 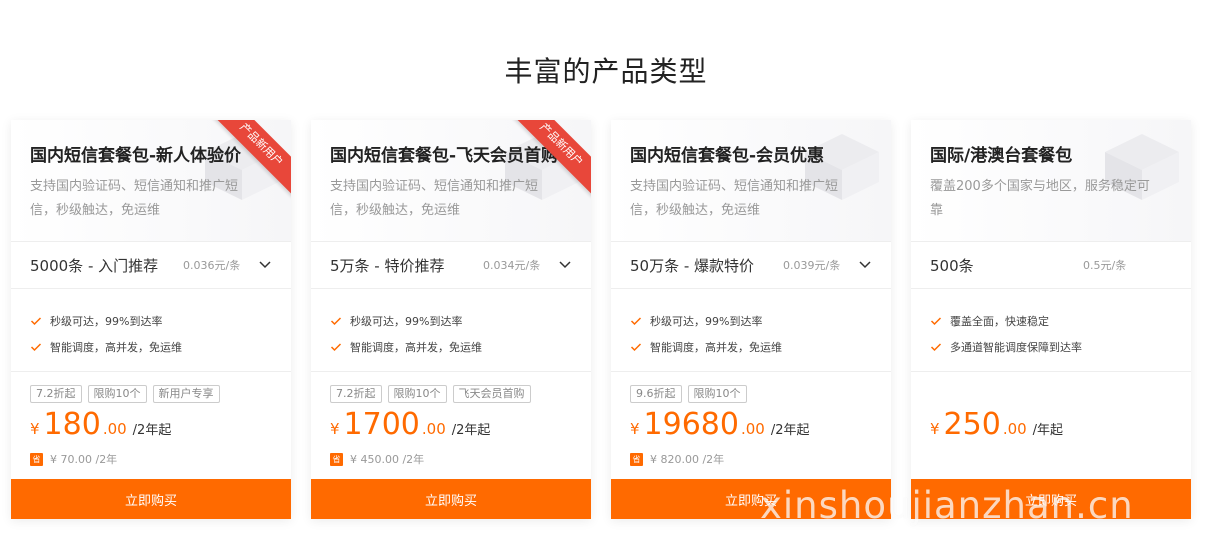 I want to click on savings-text: ¥ 820.00 /2年, so click(x=687, y=459).